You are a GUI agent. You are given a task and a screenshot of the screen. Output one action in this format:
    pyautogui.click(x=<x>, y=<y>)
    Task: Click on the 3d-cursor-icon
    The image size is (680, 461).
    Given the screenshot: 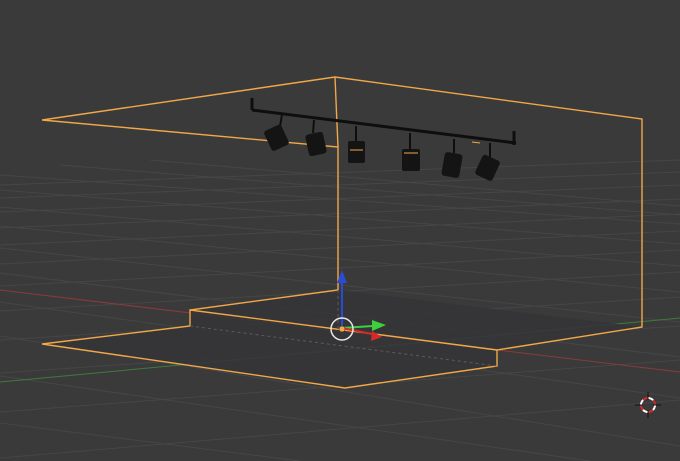 What is the action you would take?
    pyautogui.click(x=648, y=405)
    